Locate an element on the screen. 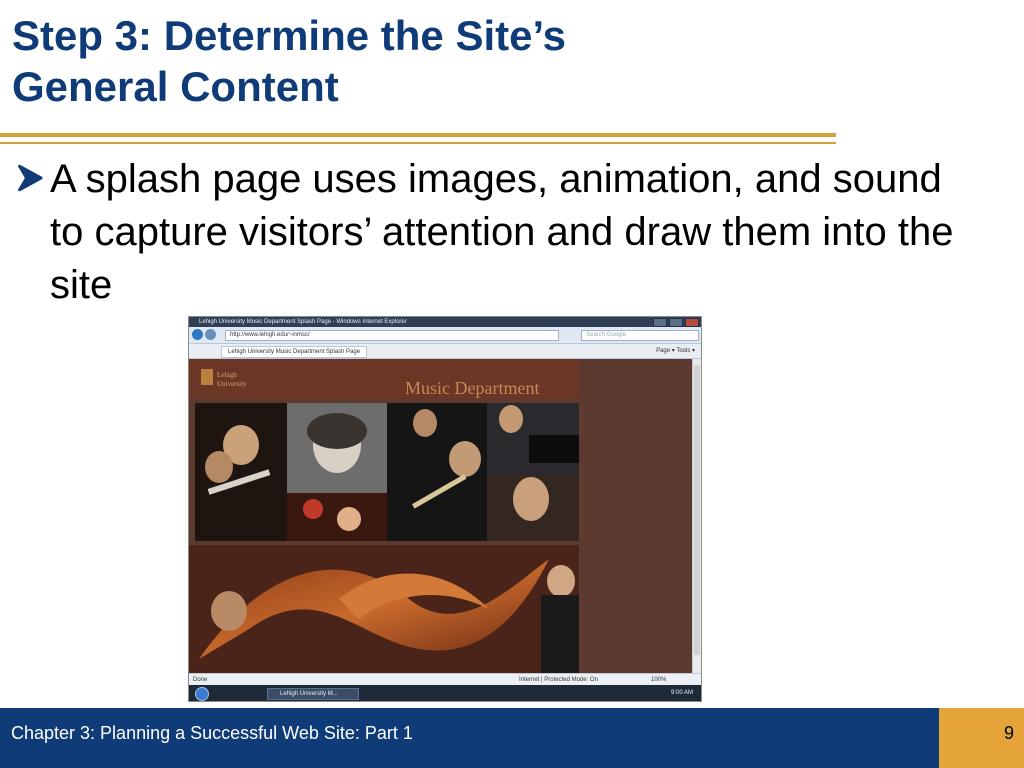 The width and height of the screenshot is (1024, 768). window-buttons is located at coordinates (676, 322).